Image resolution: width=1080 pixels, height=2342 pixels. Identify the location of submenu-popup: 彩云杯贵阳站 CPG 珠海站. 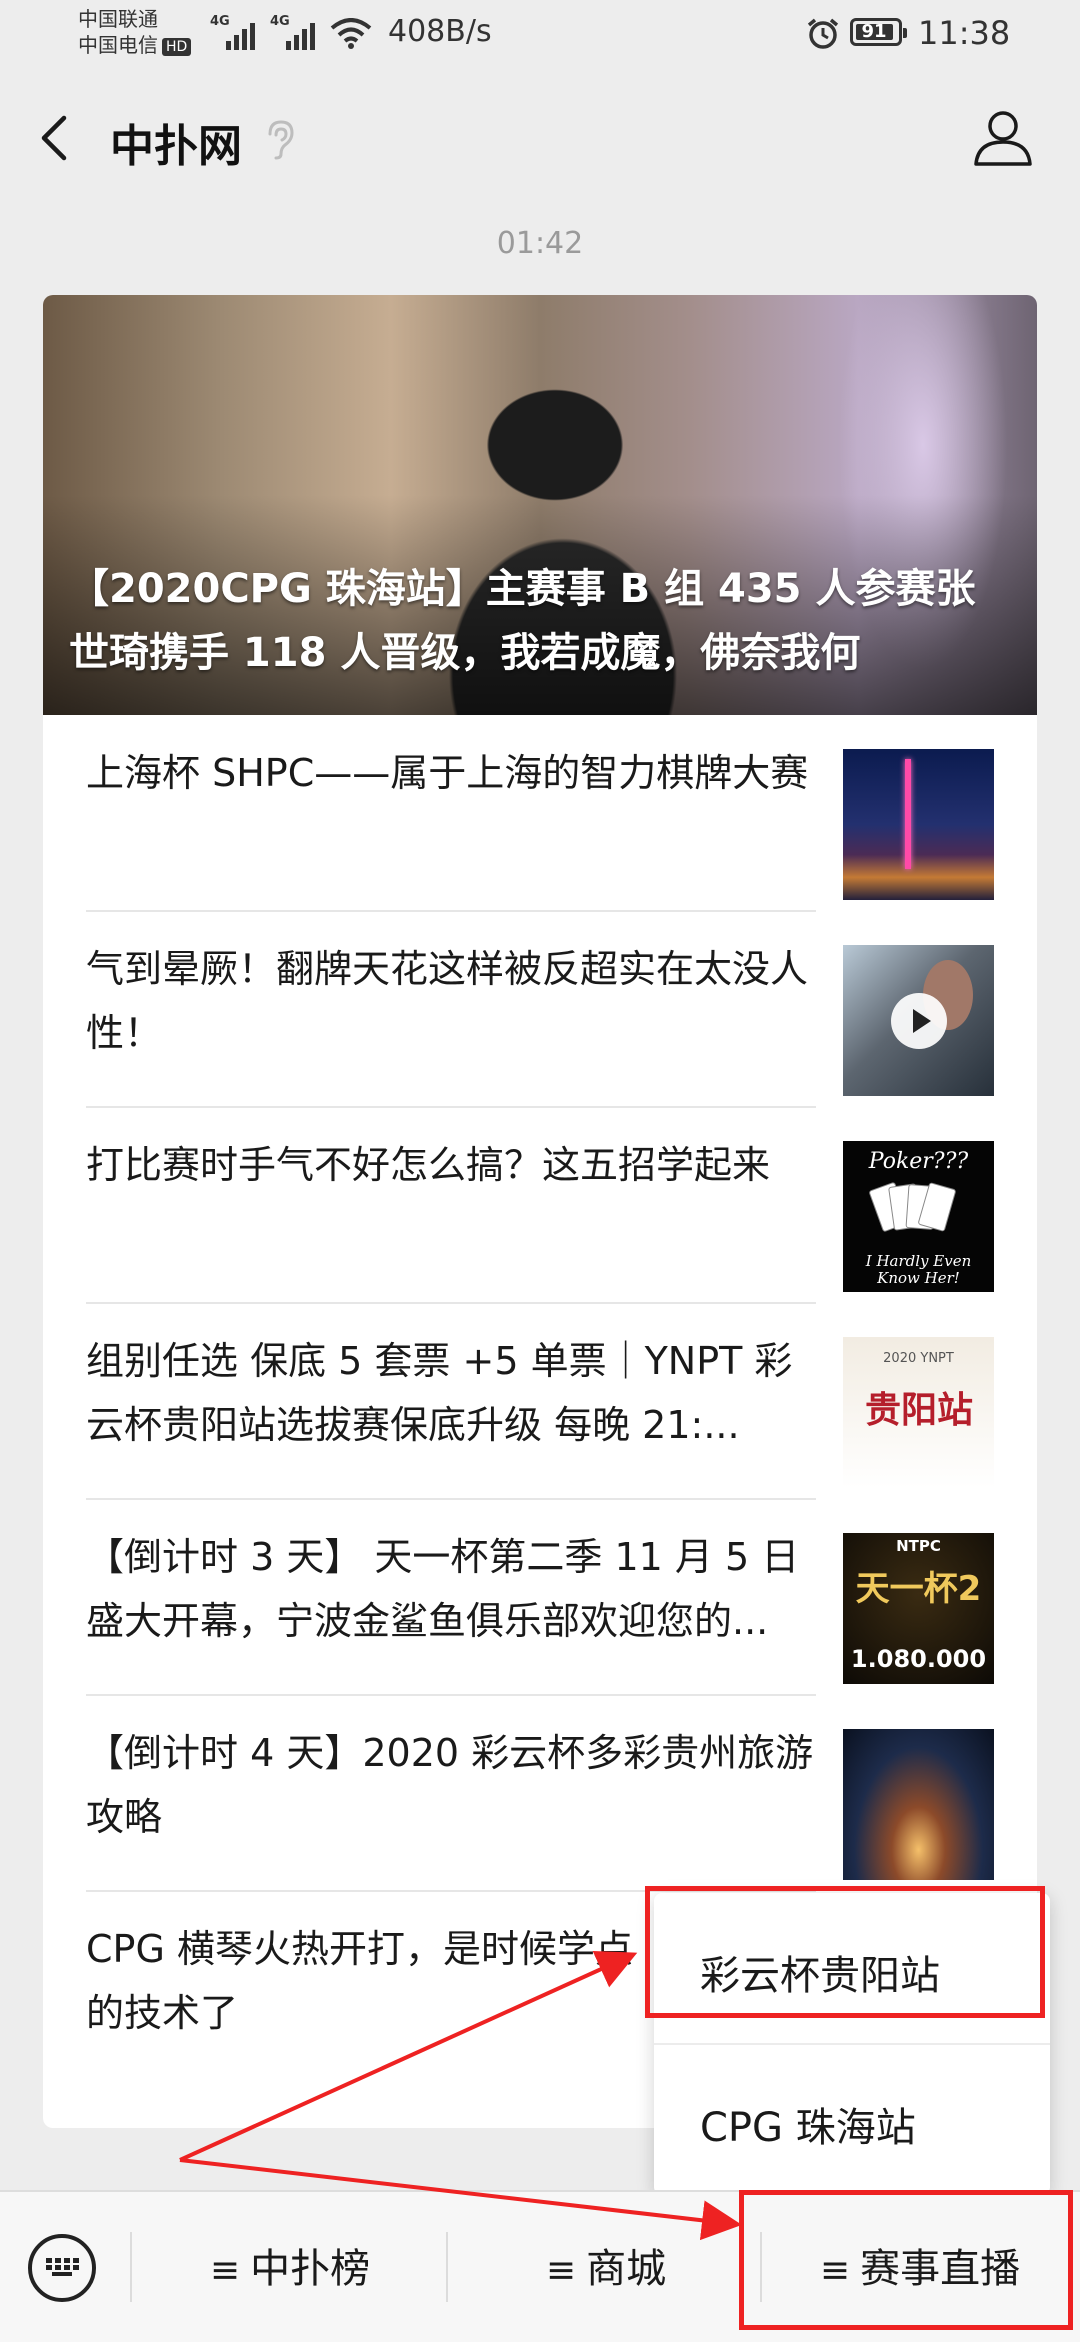
(852, 2044).